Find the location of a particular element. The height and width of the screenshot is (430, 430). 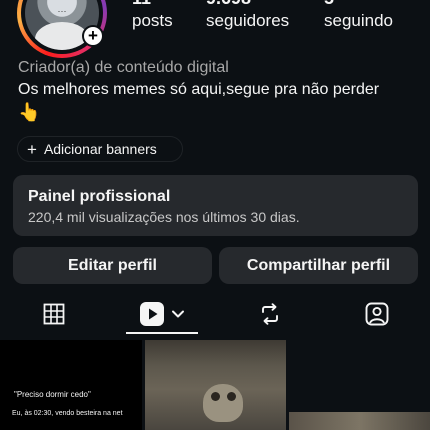

reels-icon is located at coordinates (152, 314).